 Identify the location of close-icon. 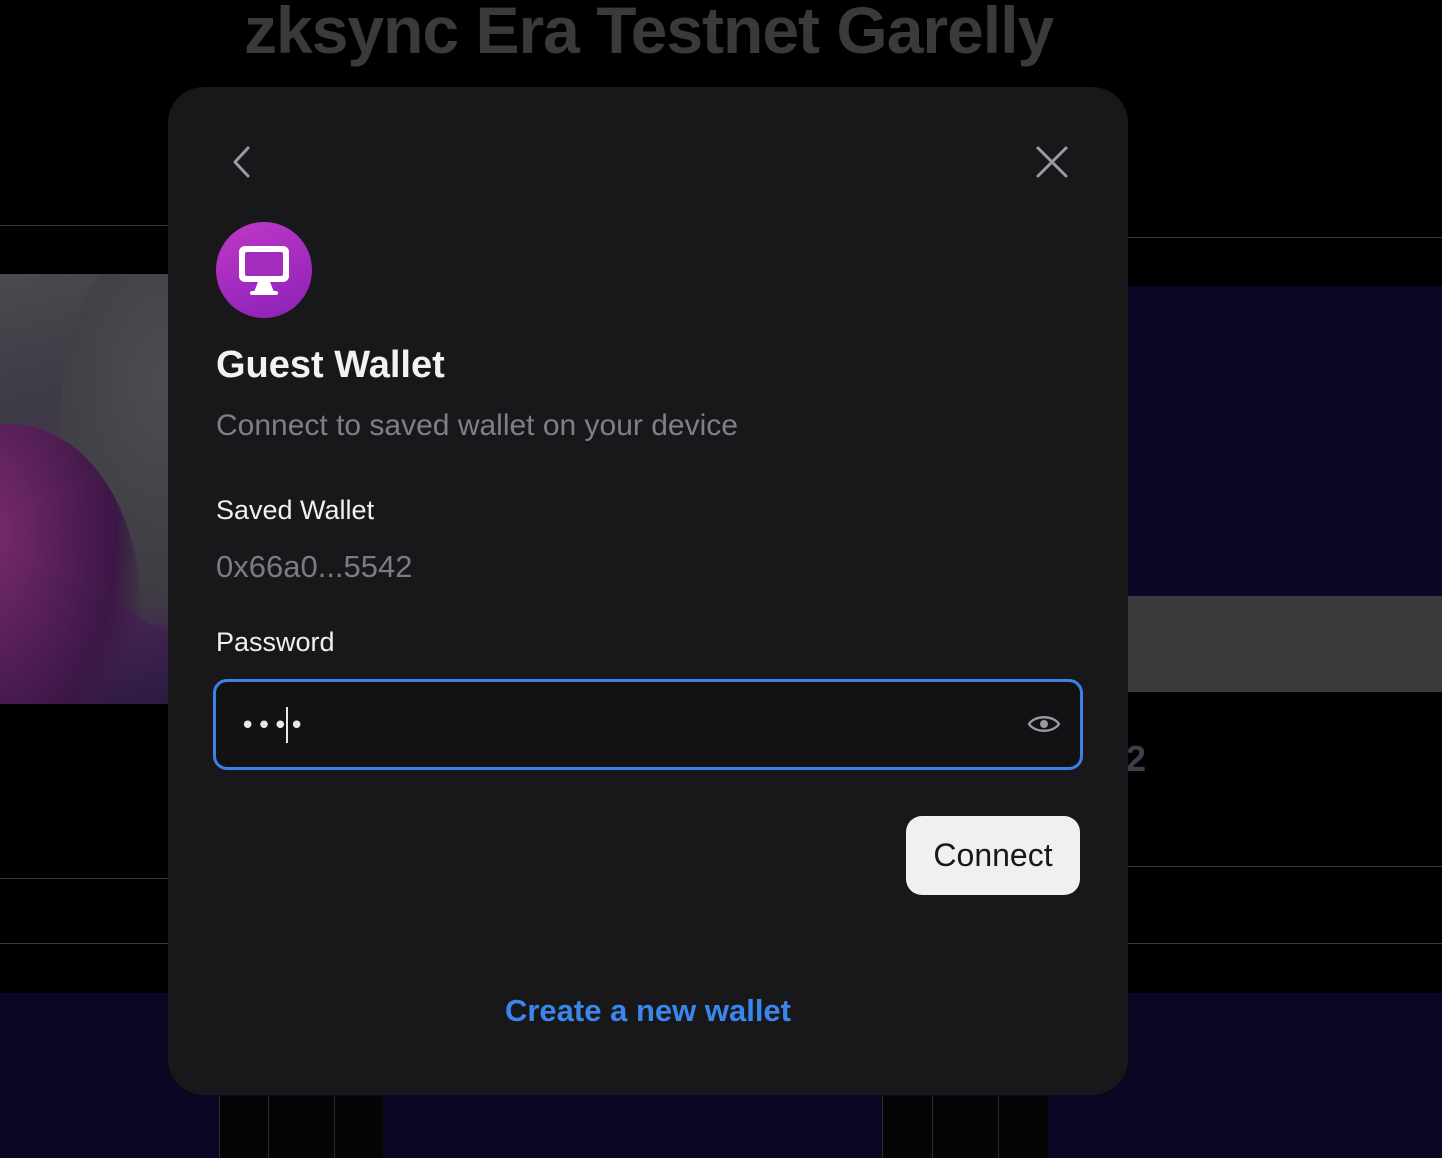
(1052, 162).